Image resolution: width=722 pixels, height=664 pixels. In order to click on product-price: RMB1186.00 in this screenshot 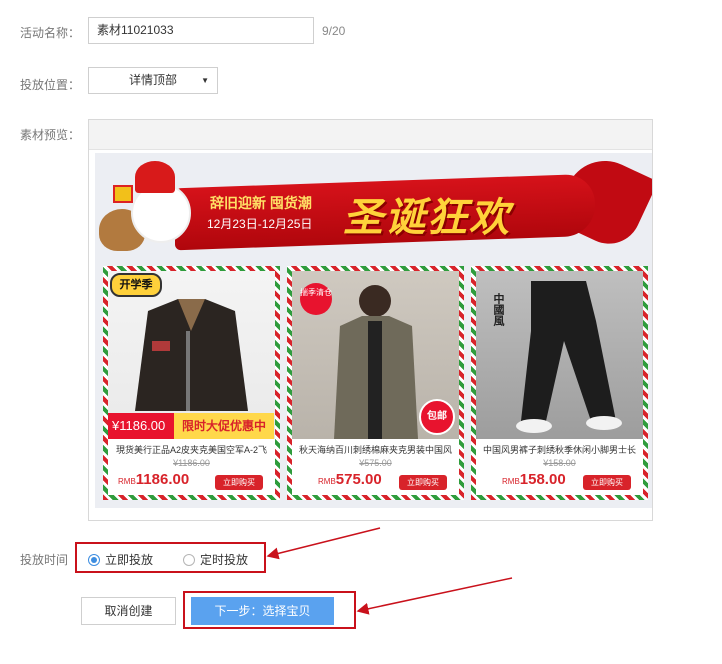, I will do `click(153, 479)`.